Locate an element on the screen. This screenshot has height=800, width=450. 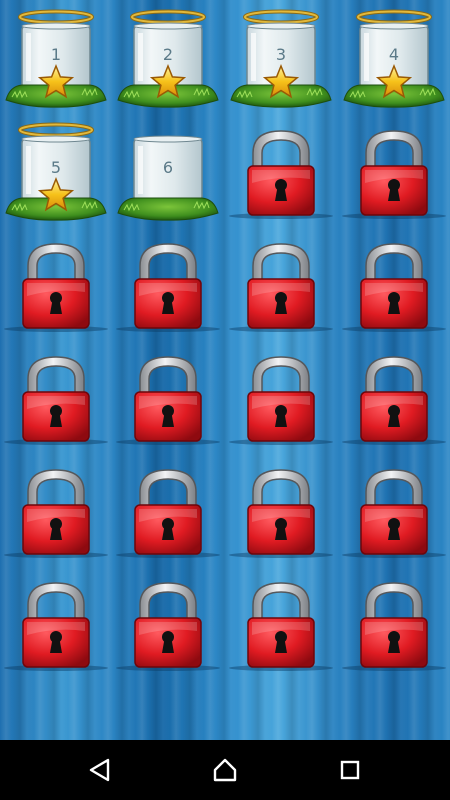
level-row: 56 is located at coordinates (225, 169).